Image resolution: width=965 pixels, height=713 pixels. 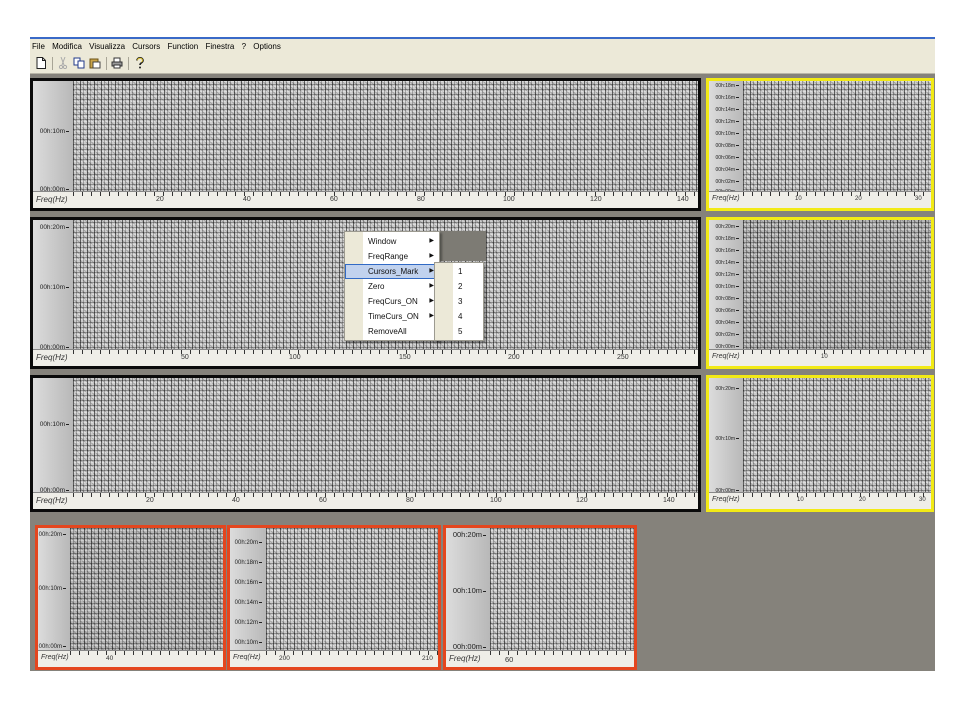 I want to click on freq-axis: Freq(Hz) 20 40 60 80 100 120 140, so click(x=365, y=500).